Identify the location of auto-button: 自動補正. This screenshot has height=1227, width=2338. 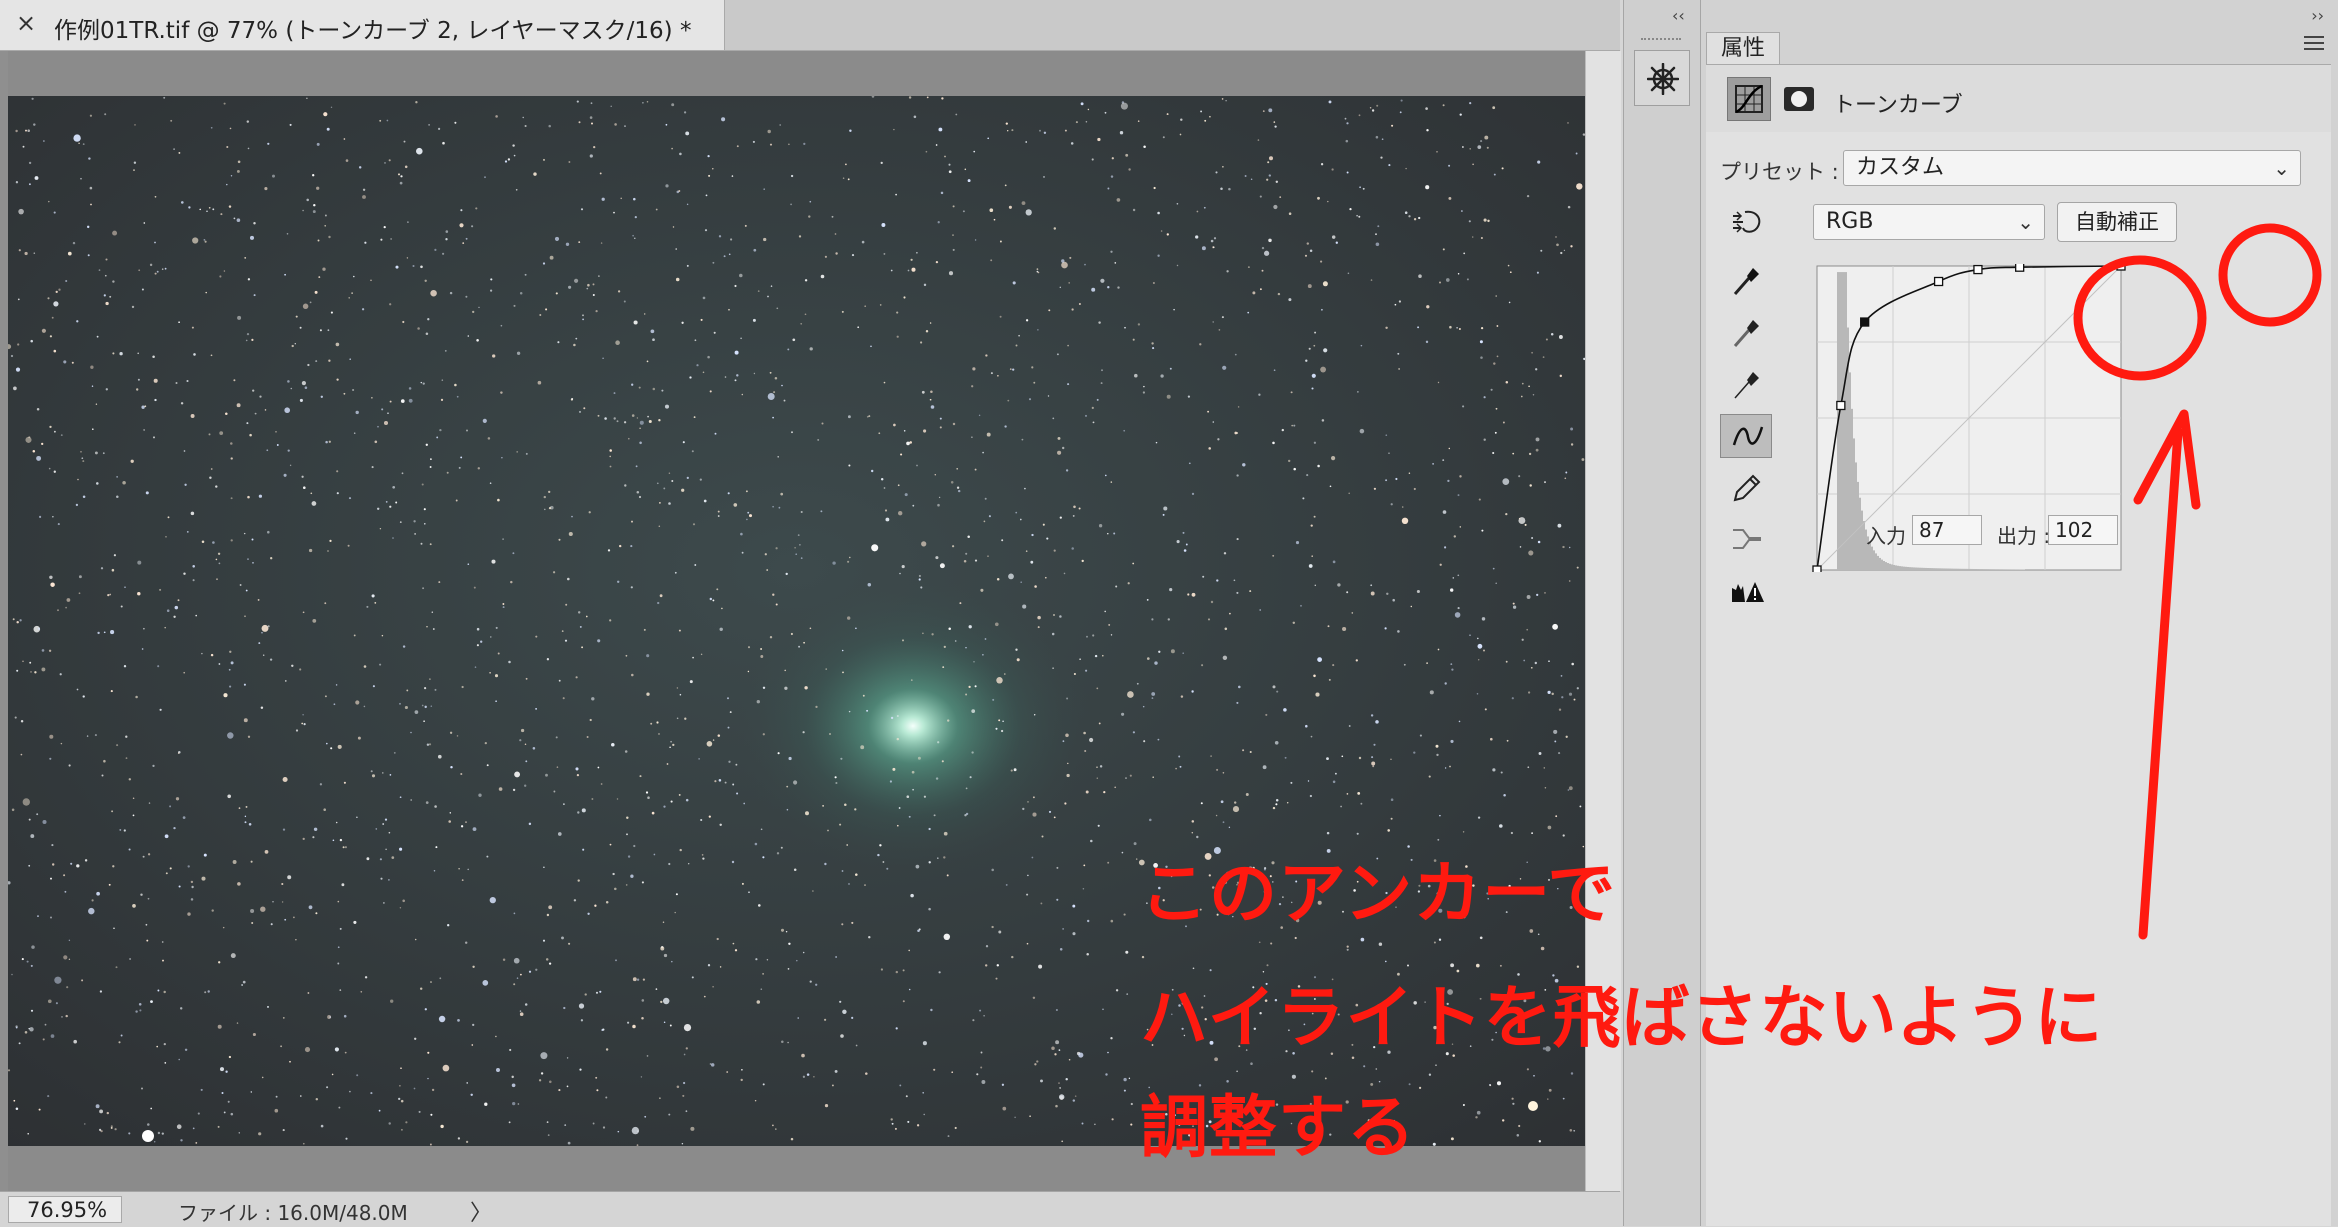
(2117, 222).